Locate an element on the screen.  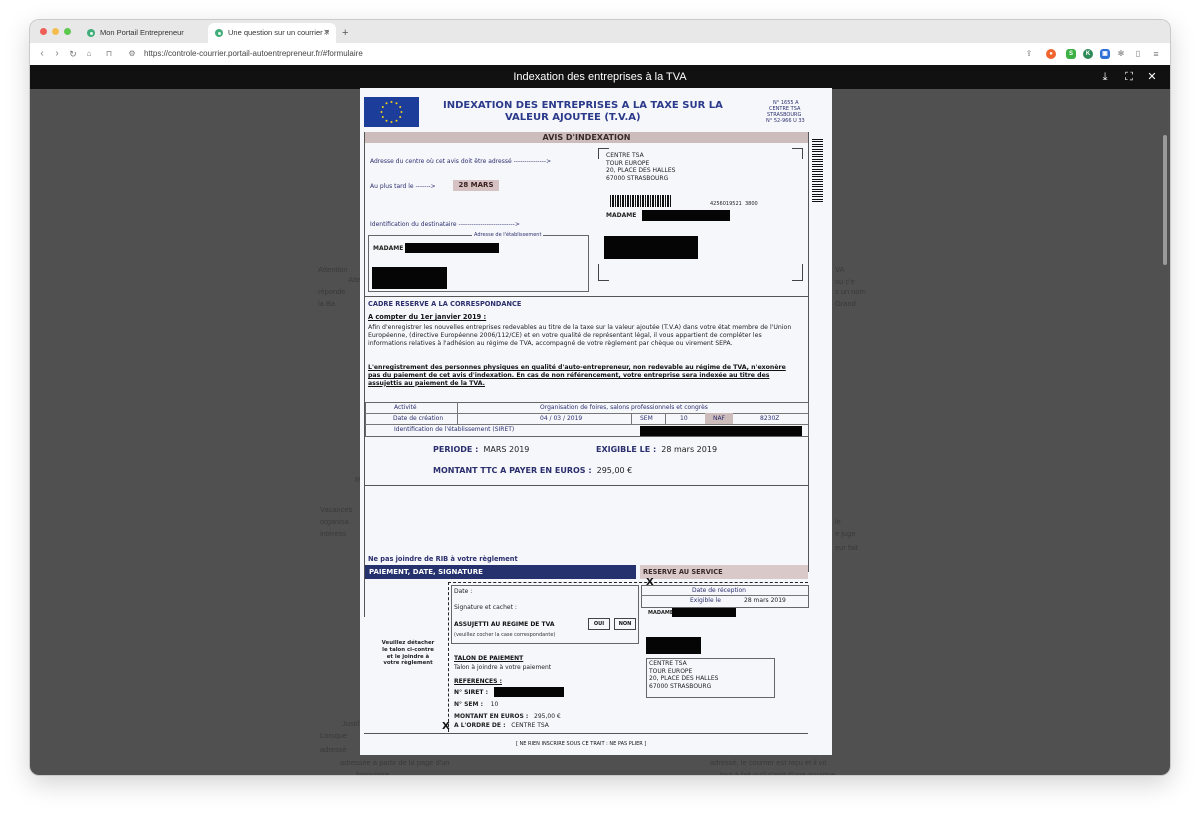
tab-mon-portail: Mon Portail Entrepreneur is located at coordinates (142, 33).